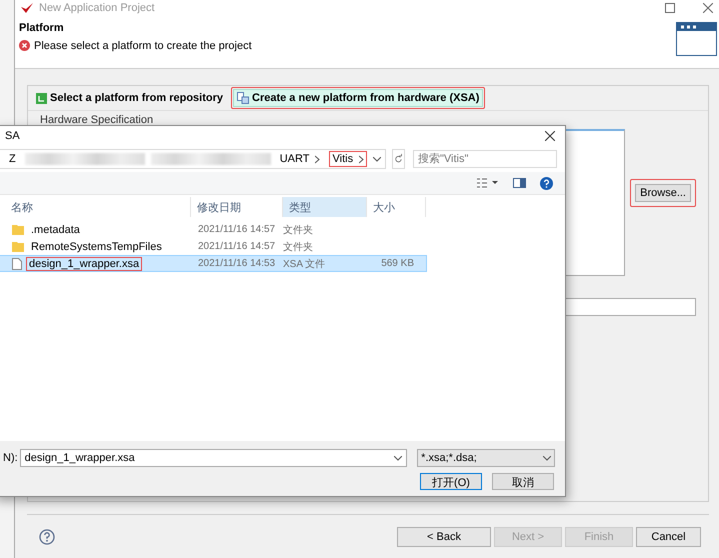 The width and height of the screenshot is (719, 558). What do you see at coordinates (41, 98) in the screenshot?
I see `repository-icon` at bounding box center [41, 98].